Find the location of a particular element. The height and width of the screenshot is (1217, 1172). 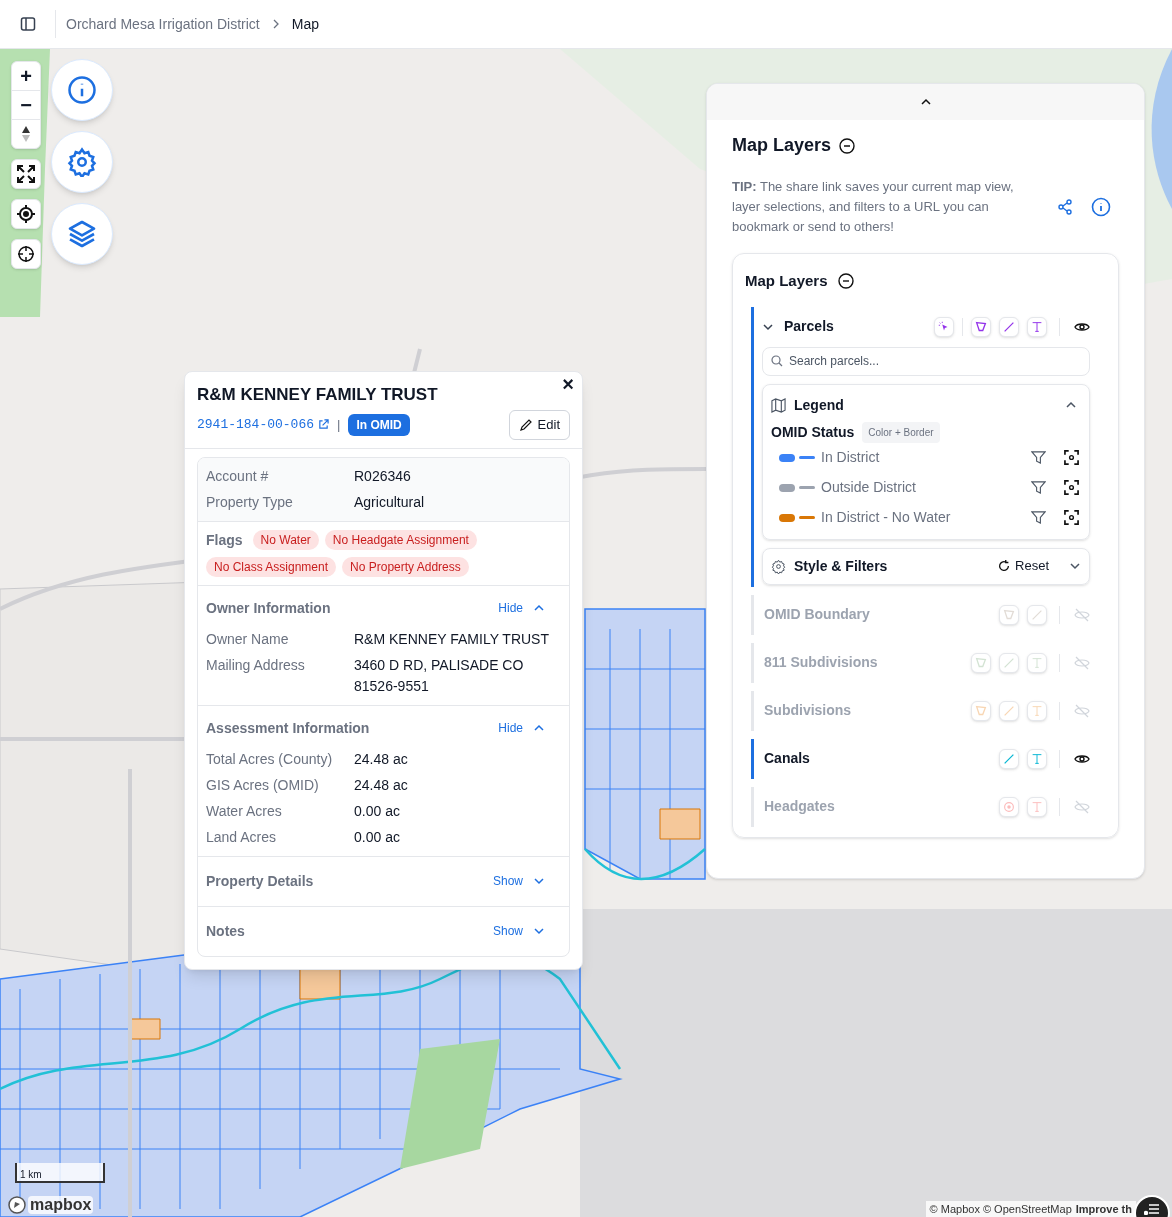

zoom-out-button: − is located at coordinates (26, 105).